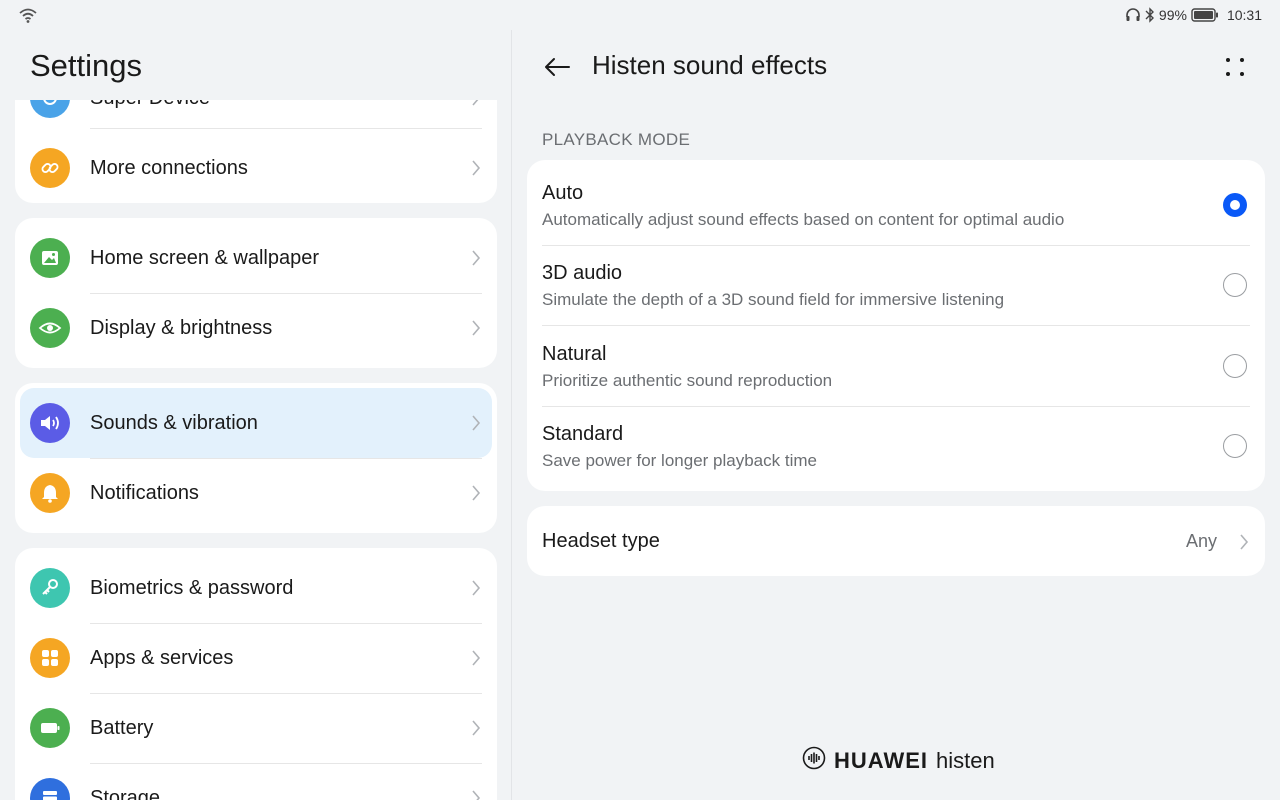 The image size is (1280, 800). I want to click on super-device-icon, so click(50, 109).